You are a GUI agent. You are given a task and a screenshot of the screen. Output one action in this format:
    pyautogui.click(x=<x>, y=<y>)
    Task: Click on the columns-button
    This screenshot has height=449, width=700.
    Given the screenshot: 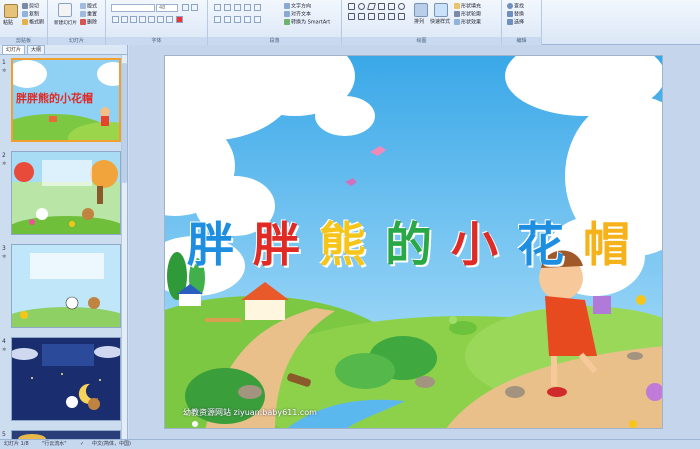 What is the action you would take?
    pyautogui.click(x=257, y=19)
    